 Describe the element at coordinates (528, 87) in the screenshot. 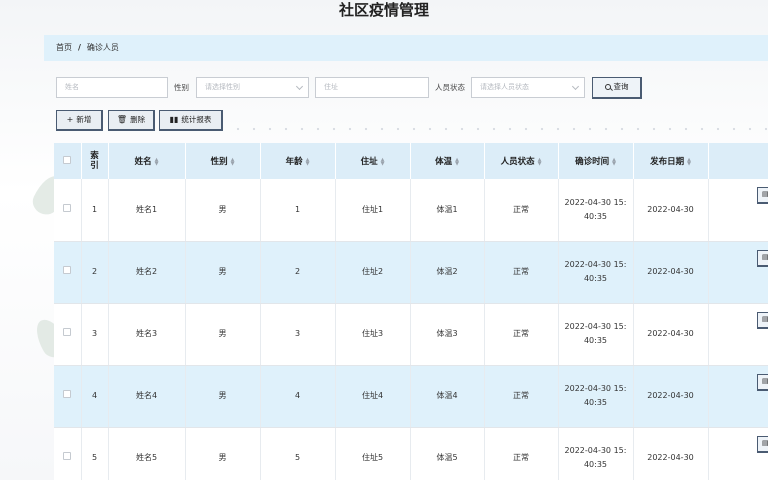

I see `status-select: 请选择人员状态` at that location.